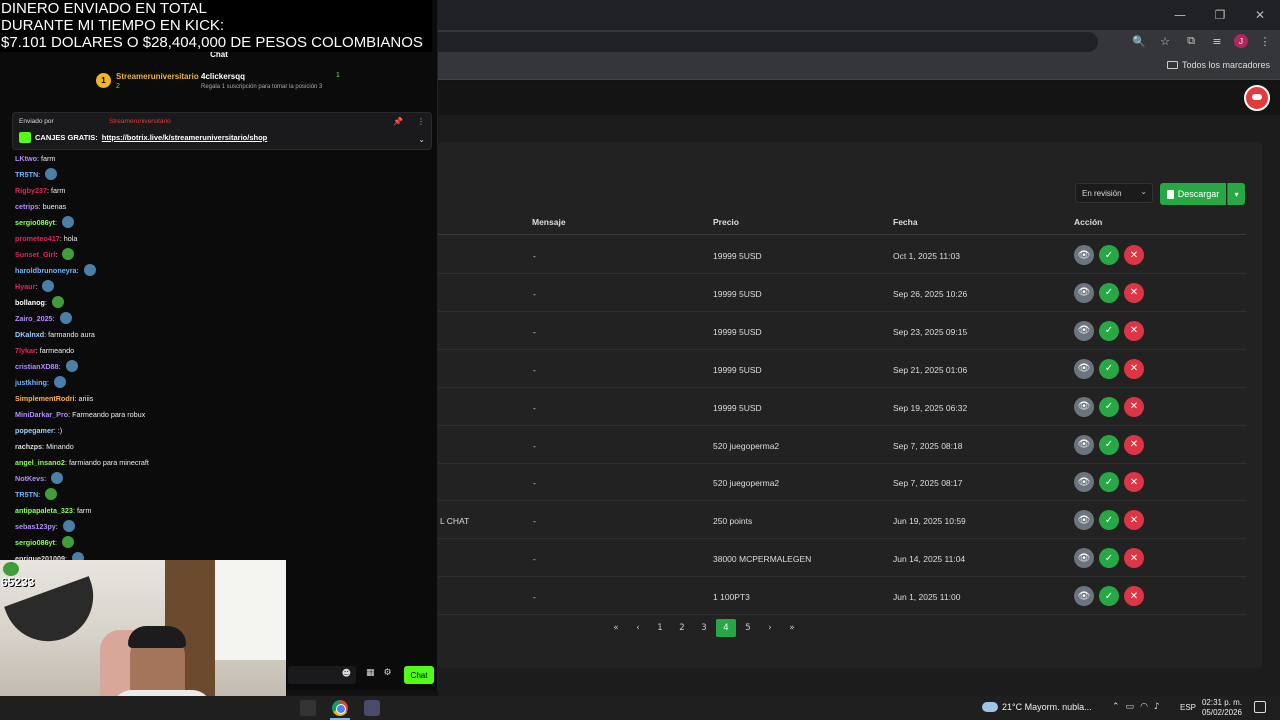 The image size is (1280, 720). I want to click on minimize-icon: —, so click(1180, 15).